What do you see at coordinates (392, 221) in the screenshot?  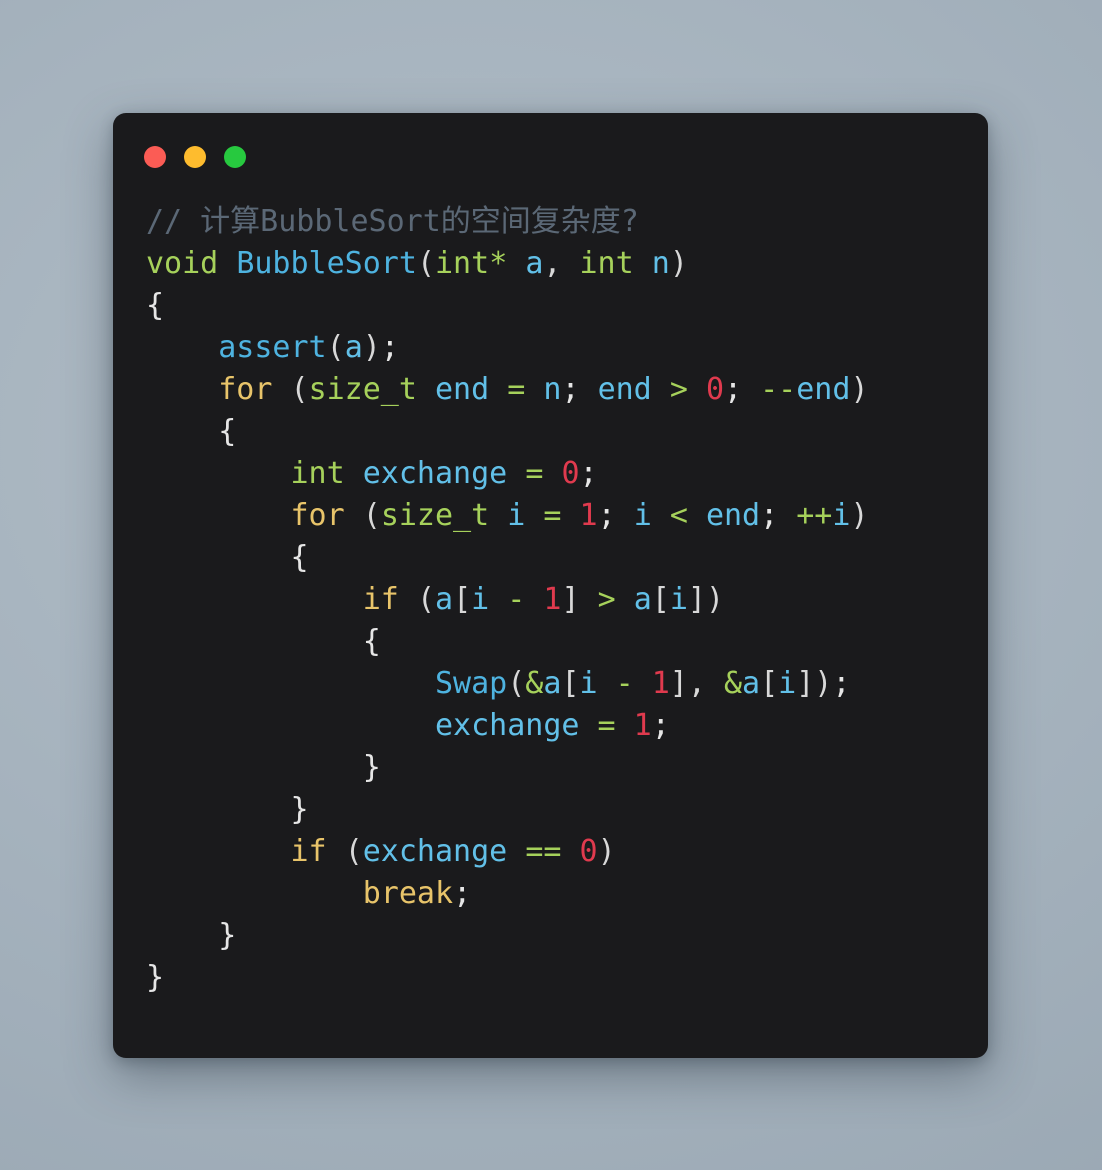 I see `code-token: // 计算BubbleSort的空间复杂度?` at bounding box center [392, 221].